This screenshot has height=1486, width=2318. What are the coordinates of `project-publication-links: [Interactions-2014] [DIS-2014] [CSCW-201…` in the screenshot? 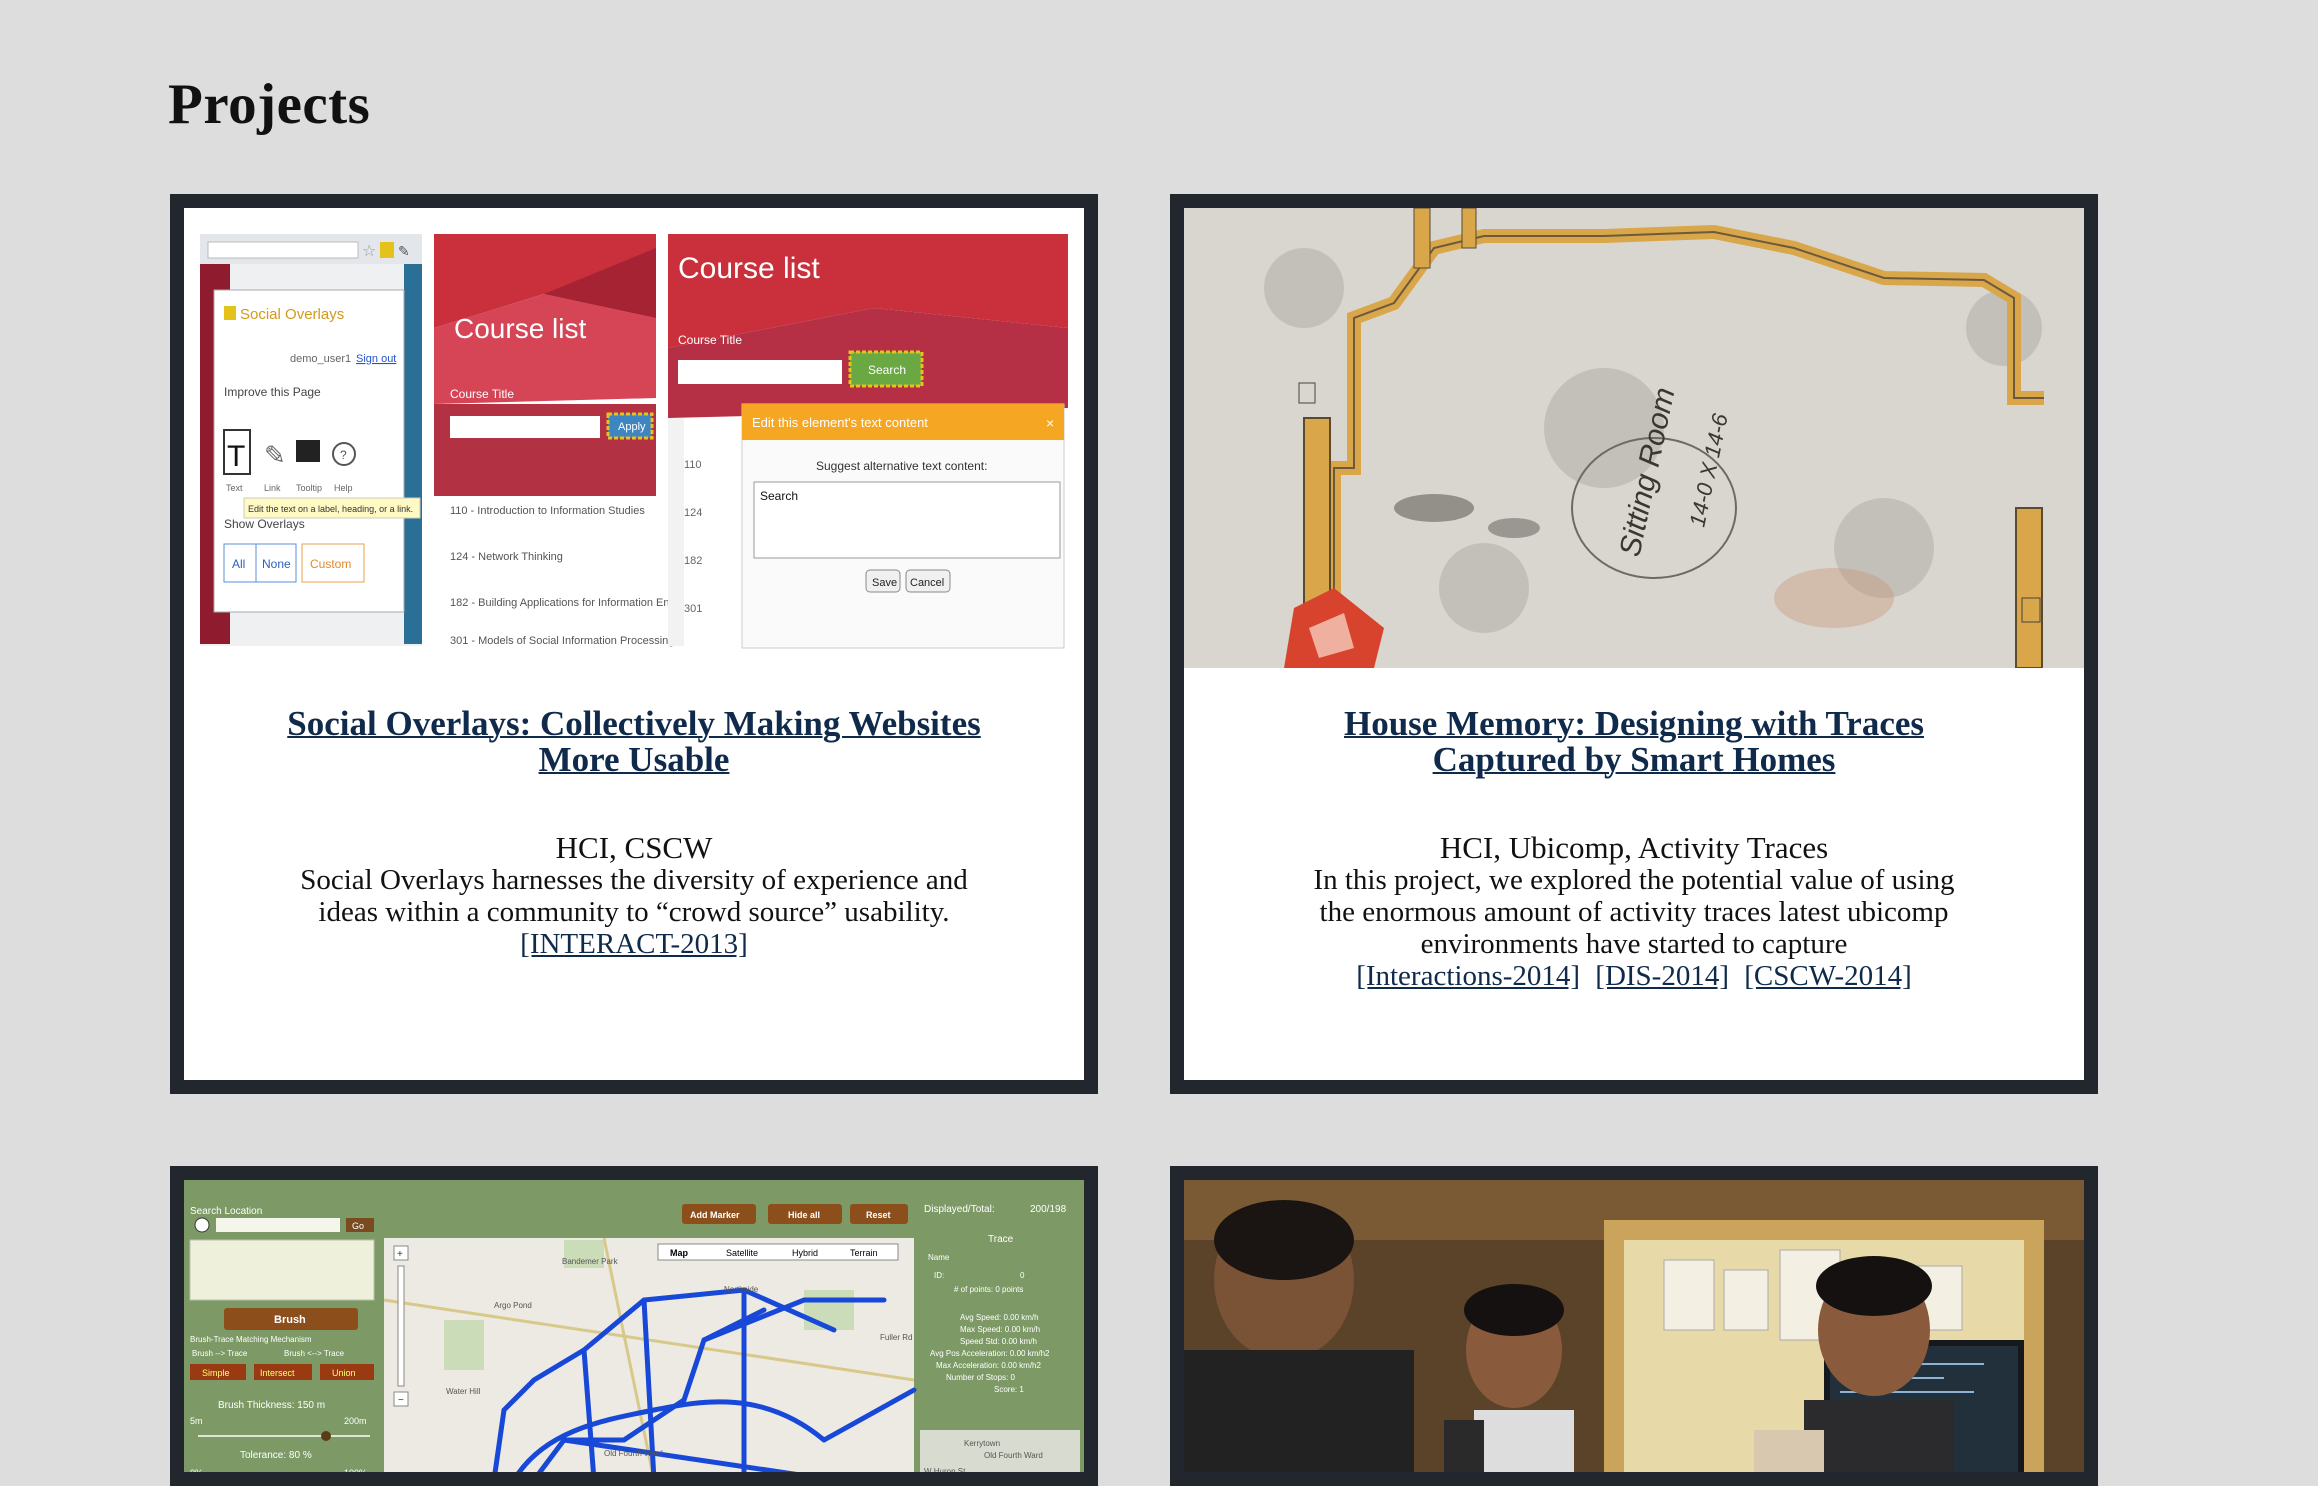 It's located at (1634, 976).